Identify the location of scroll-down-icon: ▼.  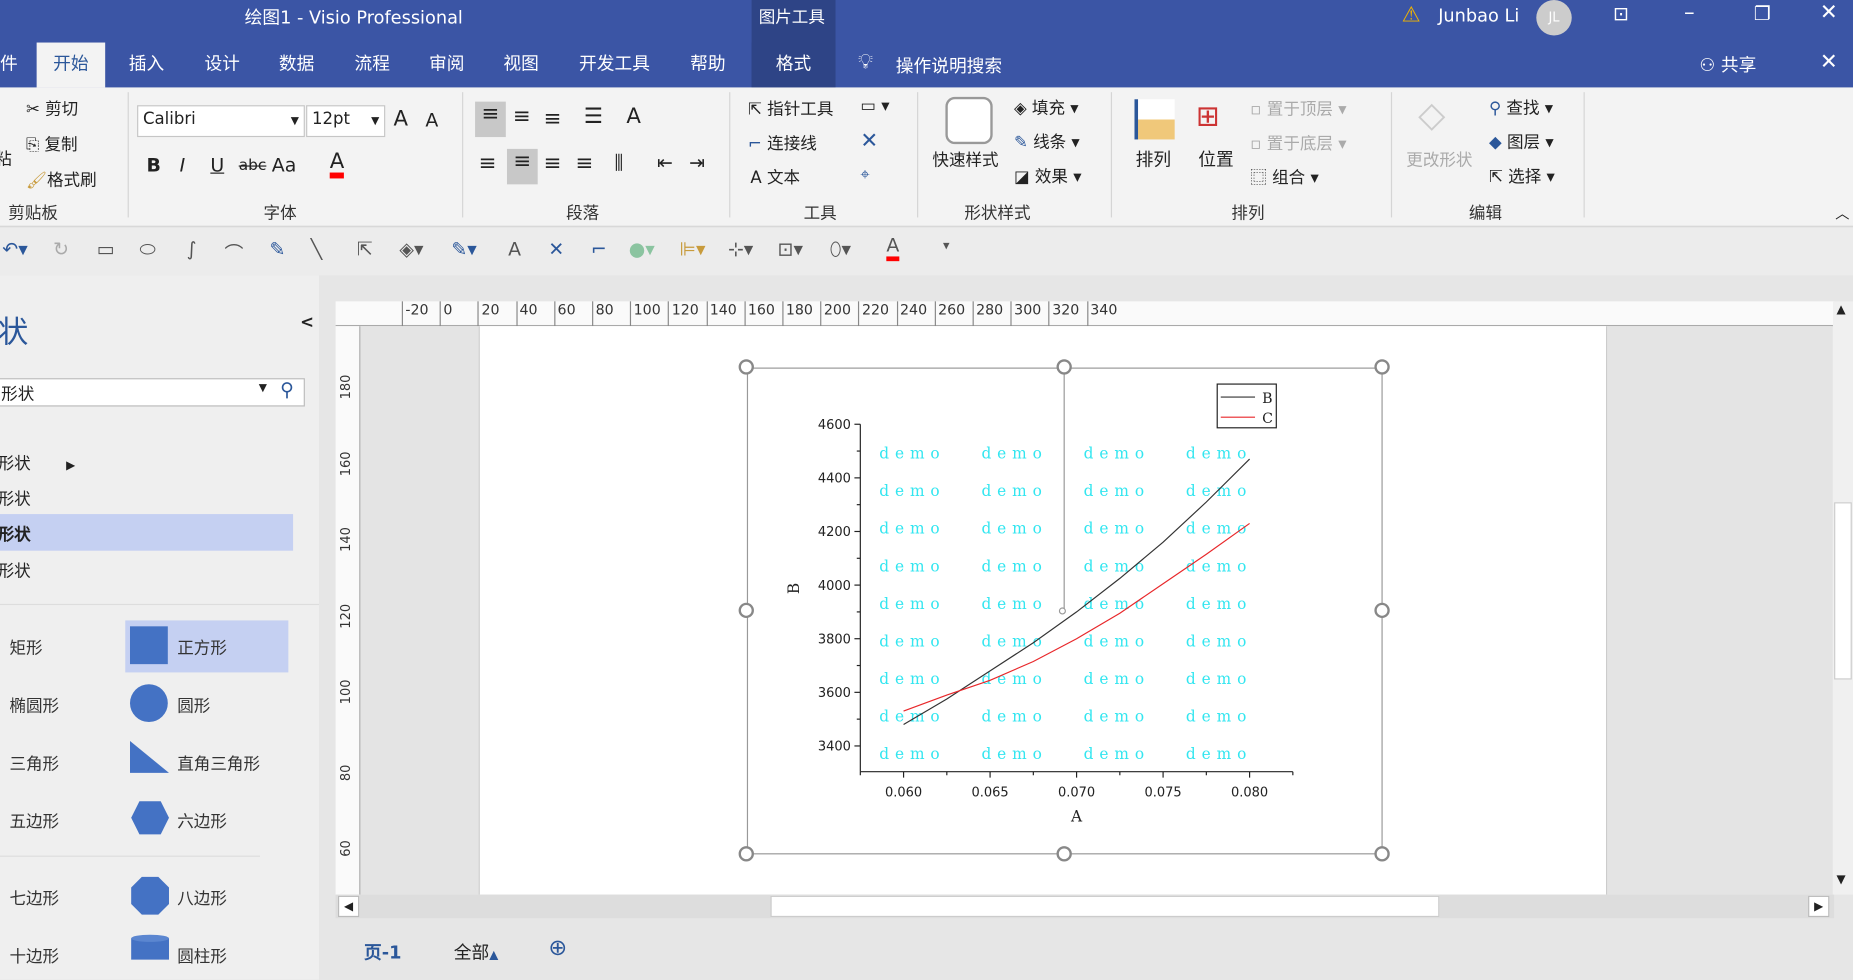
(1840, 879).